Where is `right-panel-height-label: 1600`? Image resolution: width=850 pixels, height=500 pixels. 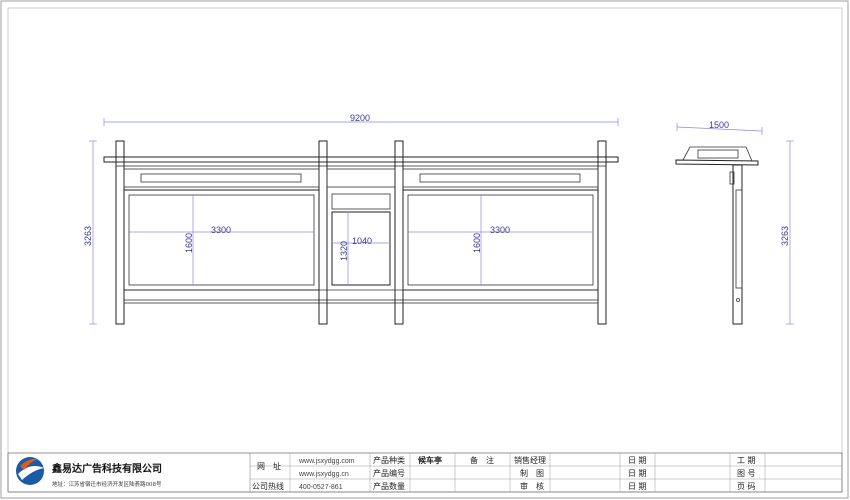
right-panel-height-label: 1600 is located at coordinates (477, 243).